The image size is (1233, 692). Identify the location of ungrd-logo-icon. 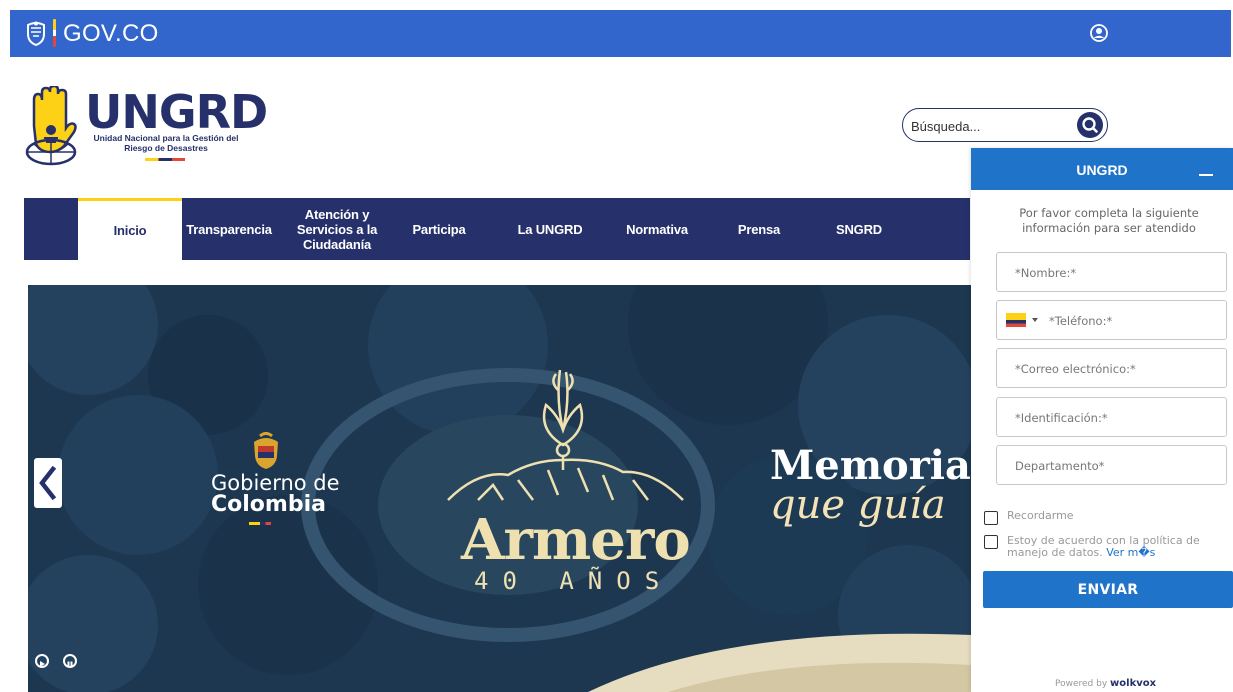
(51, 126).